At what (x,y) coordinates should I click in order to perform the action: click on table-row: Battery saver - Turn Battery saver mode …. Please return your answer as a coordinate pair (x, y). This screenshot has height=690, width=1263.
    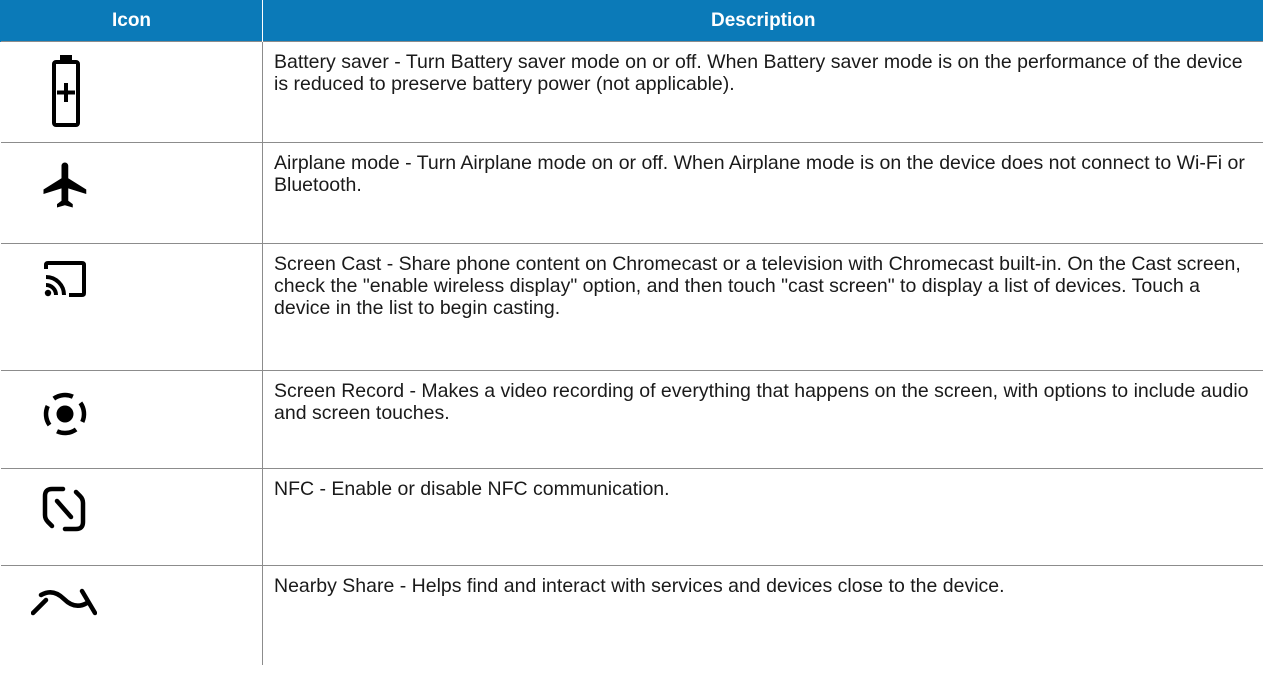
    Looking at the image, I should click on (631, 92).